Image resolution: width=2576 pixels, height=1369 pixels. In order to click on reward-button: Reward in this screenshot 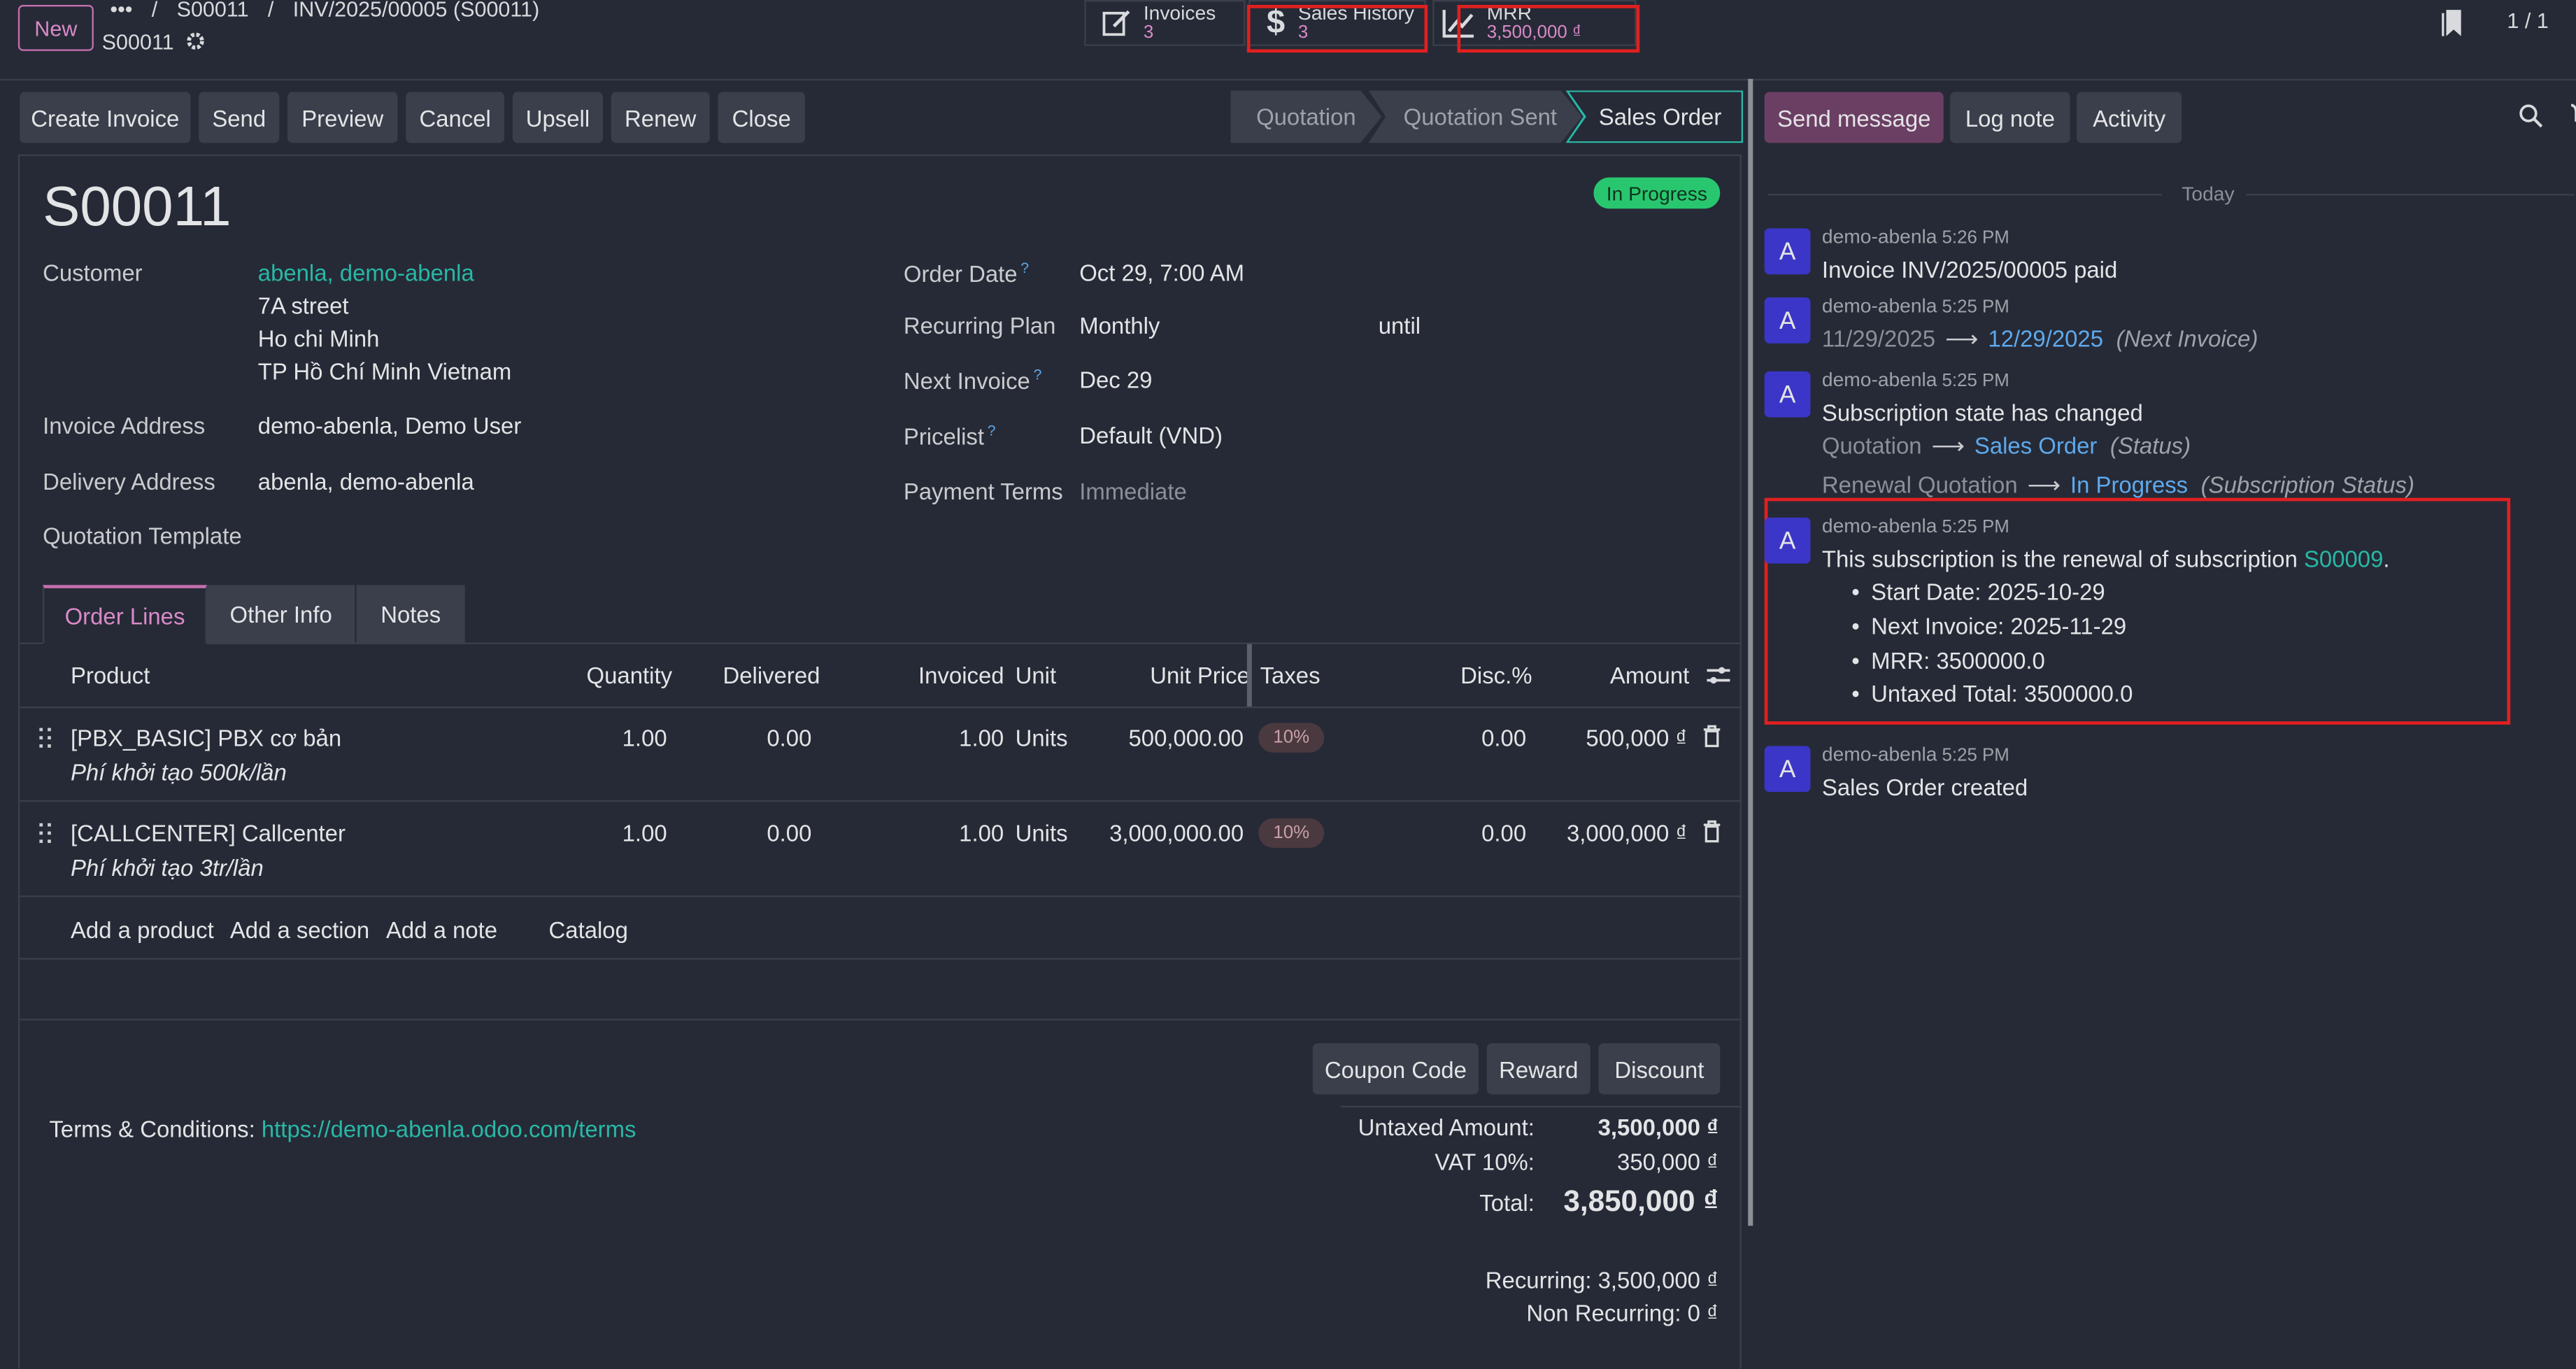, I will do `click(1538, 1069)`.